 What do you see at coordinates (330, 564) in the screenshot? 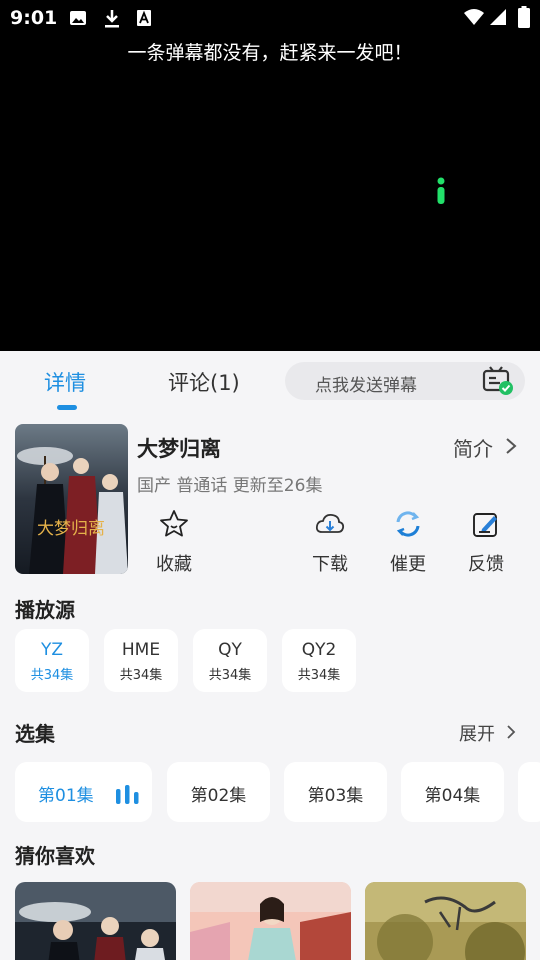
I see `download-label: 下载` at bounding box center [330, 564].